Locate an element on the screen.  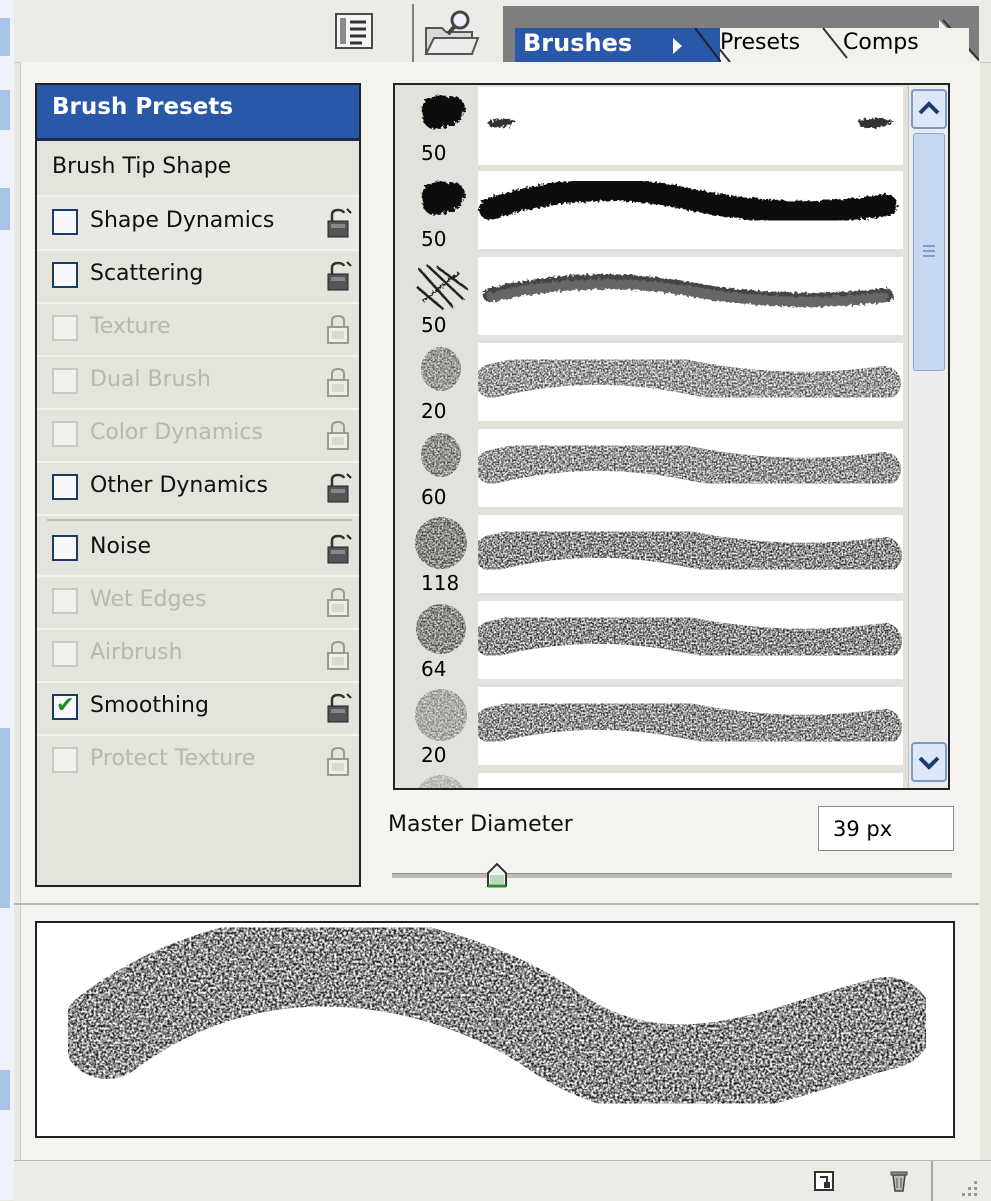
checkmark-icon: ✔ is located at coordinates (65, 705).